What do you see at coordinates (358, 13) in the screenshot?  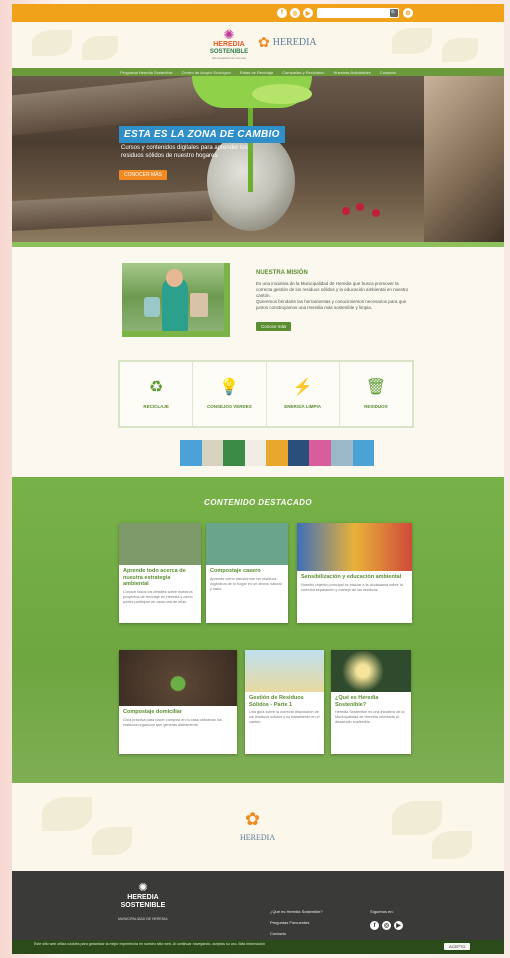 I see `search-input` at bounding box center [358, 13].